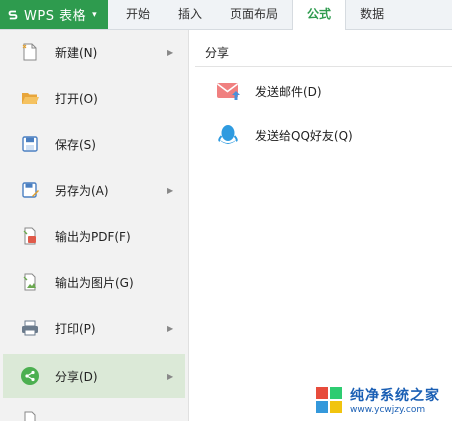 Image resolution: width=452 pixels, height=421 pixels. Describe the element at coordinates (30, 190) in the screenshot. I see `save-as-icon` at that location.